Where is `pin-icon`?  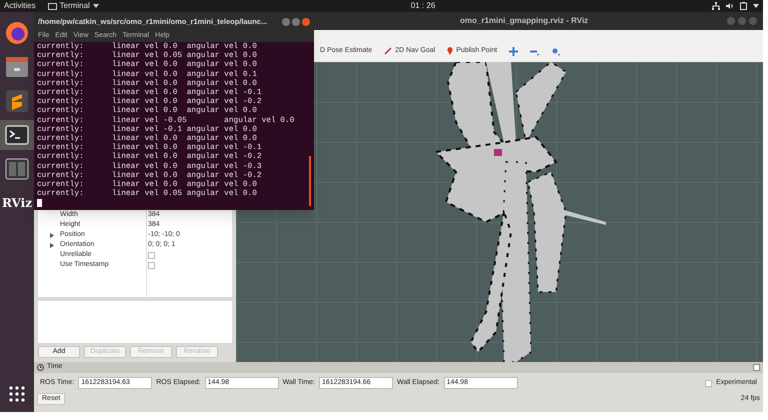
pin-icon is located at coordinates (450, 51).